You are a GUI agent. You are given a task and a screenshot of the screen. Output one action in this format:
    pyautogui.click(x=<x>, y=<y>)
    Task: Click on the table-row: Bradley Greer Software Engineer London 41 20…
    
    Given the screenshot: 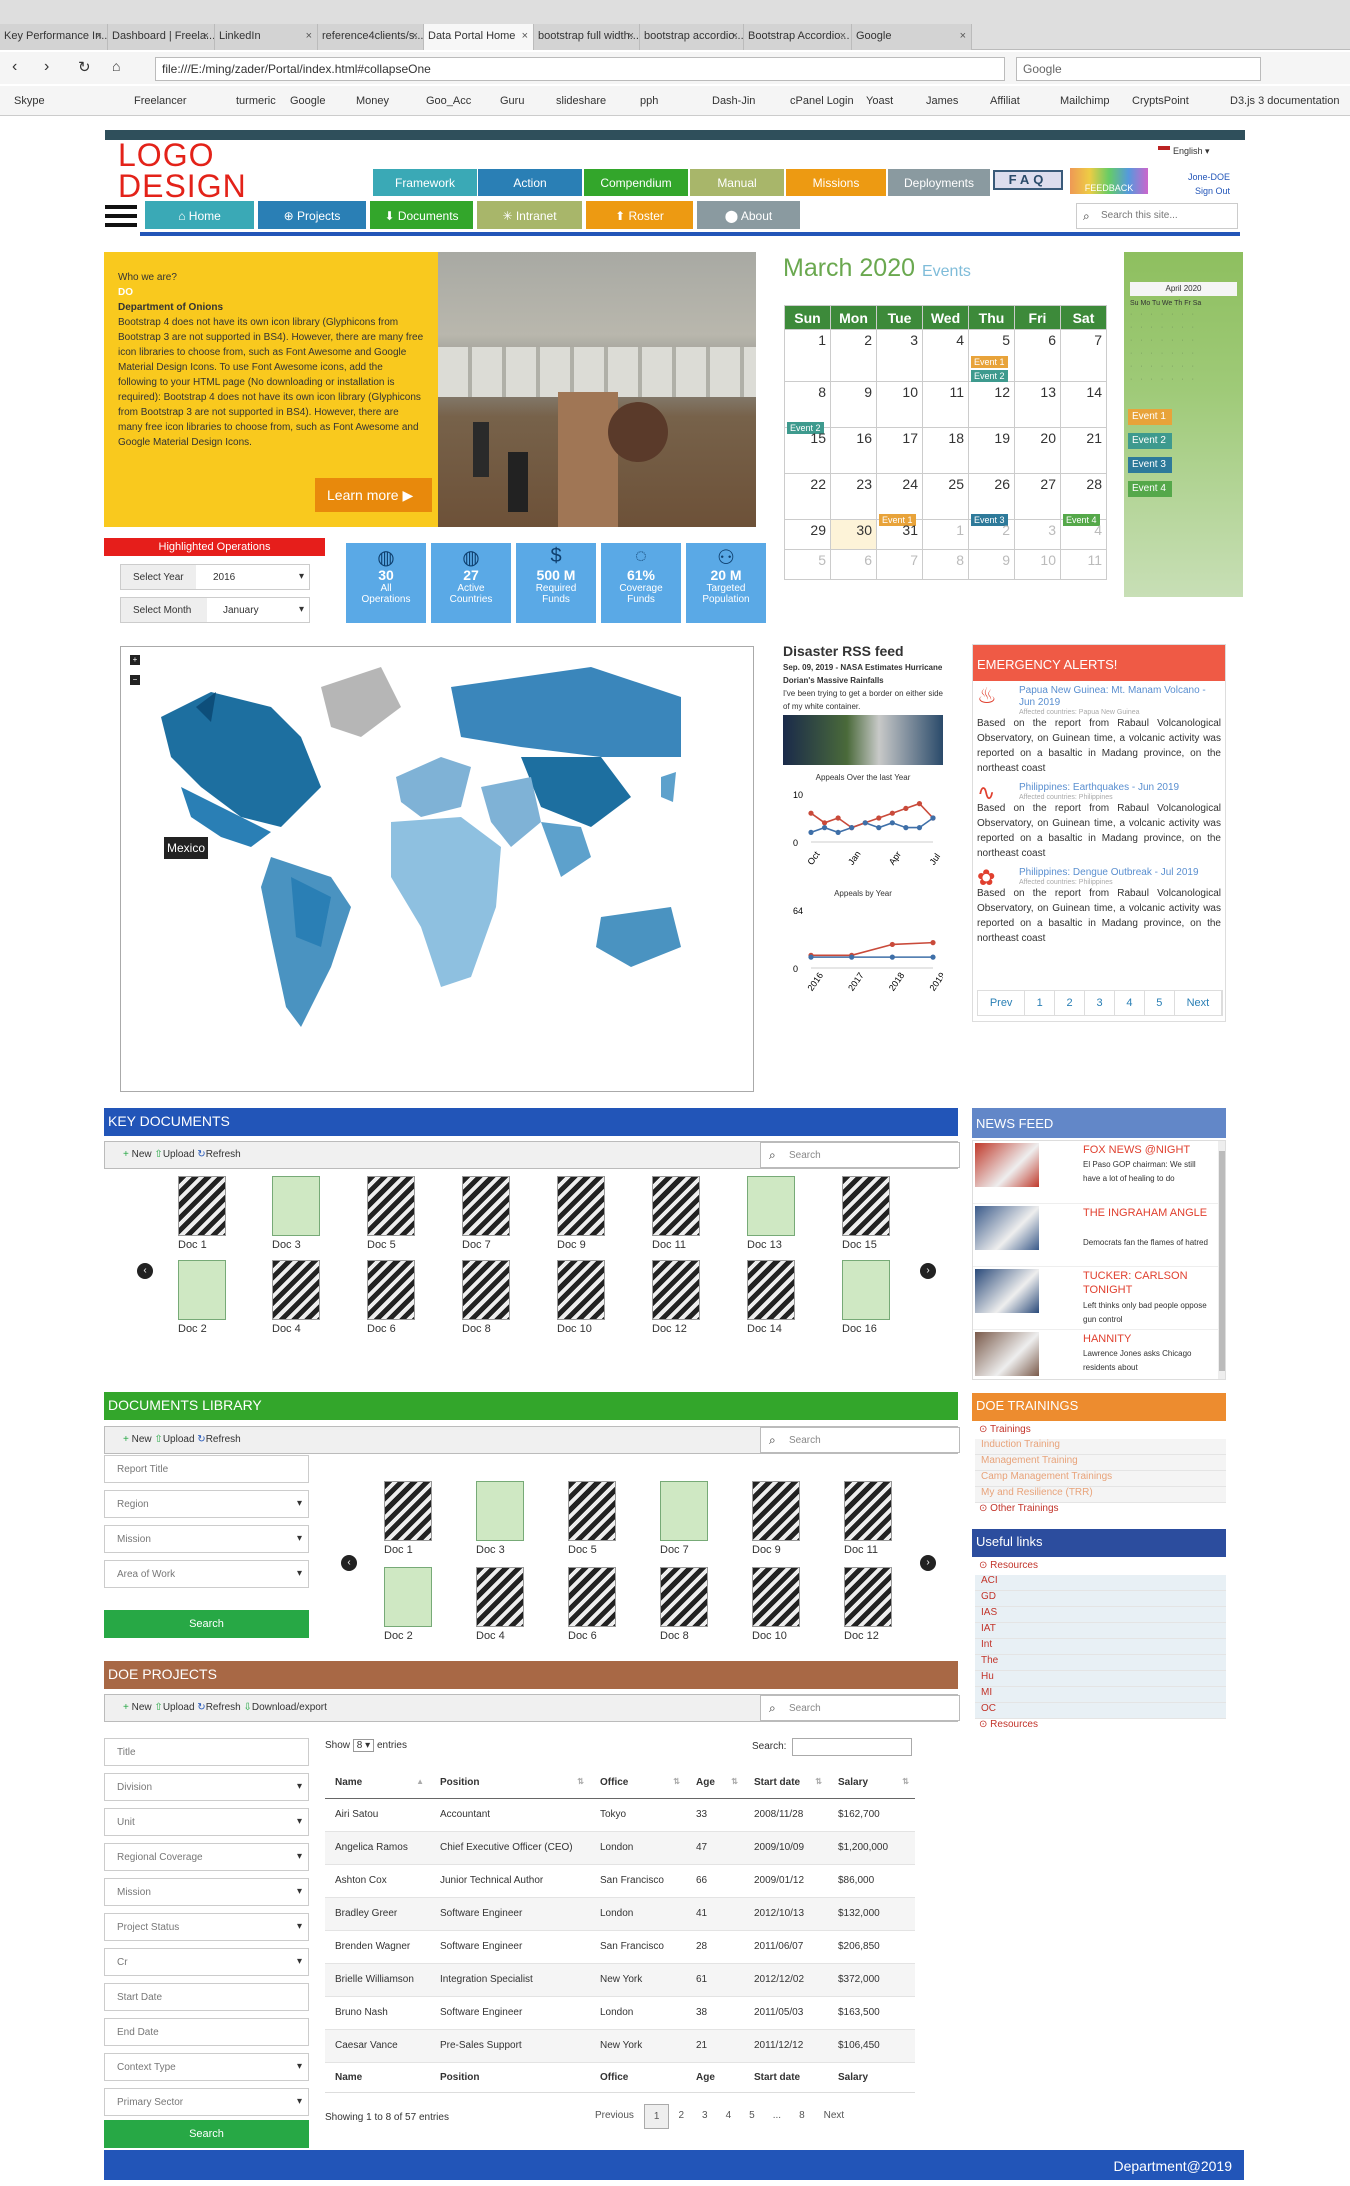 What is the action you would take?
    pyautogui.click(x=620, y=1914)
    